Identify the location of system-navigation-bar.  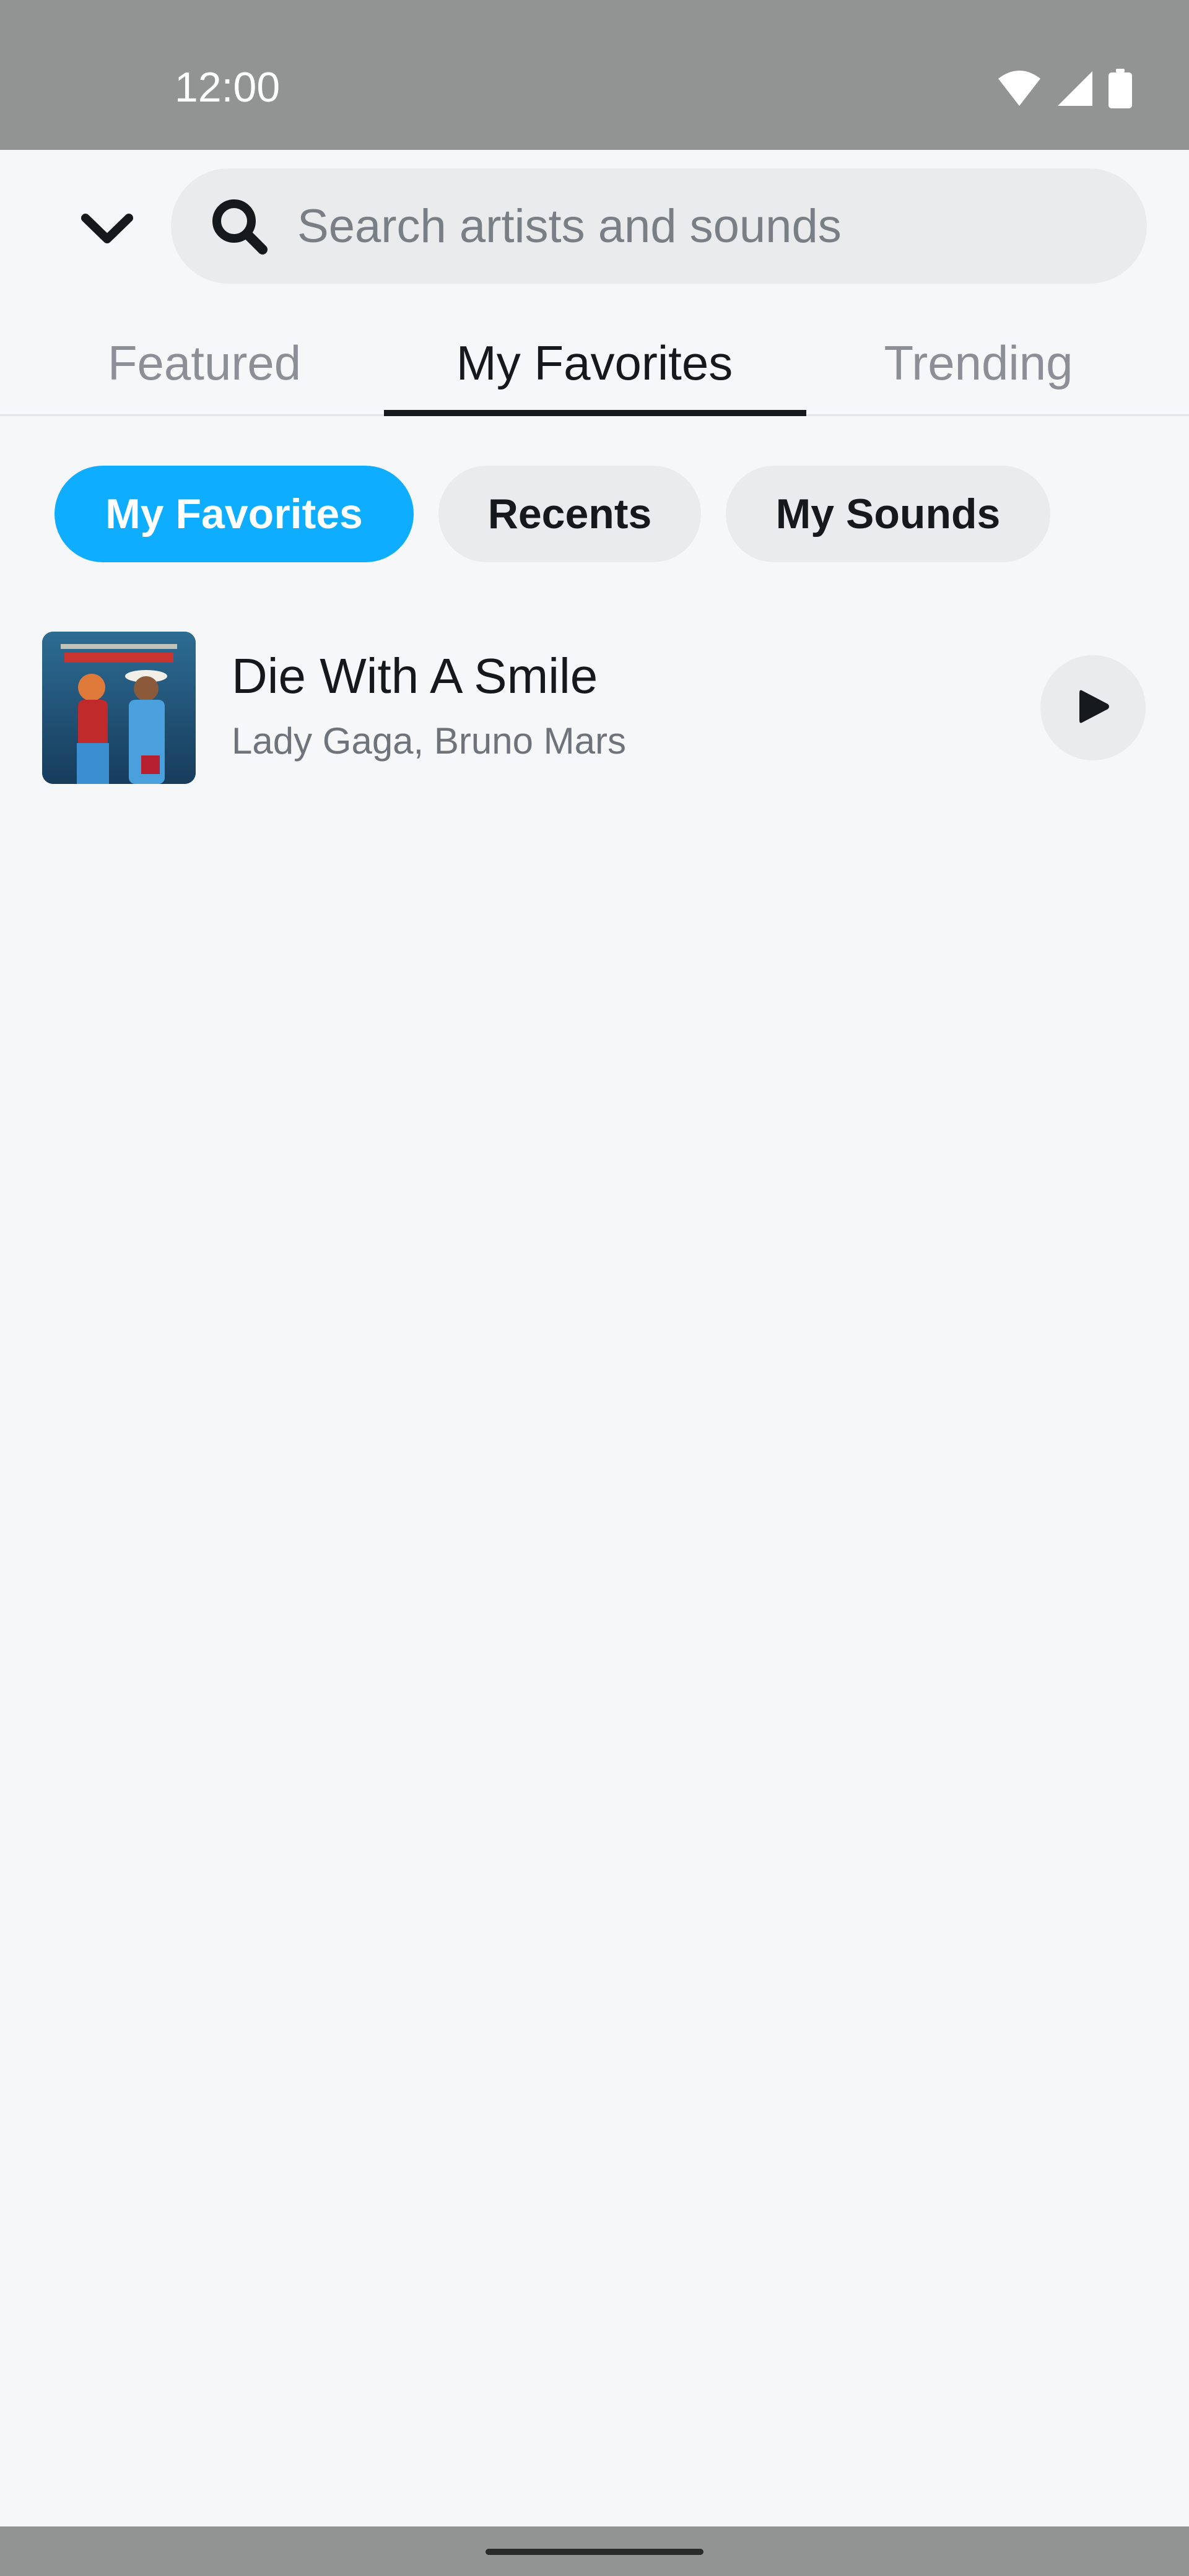
(594, 2551).